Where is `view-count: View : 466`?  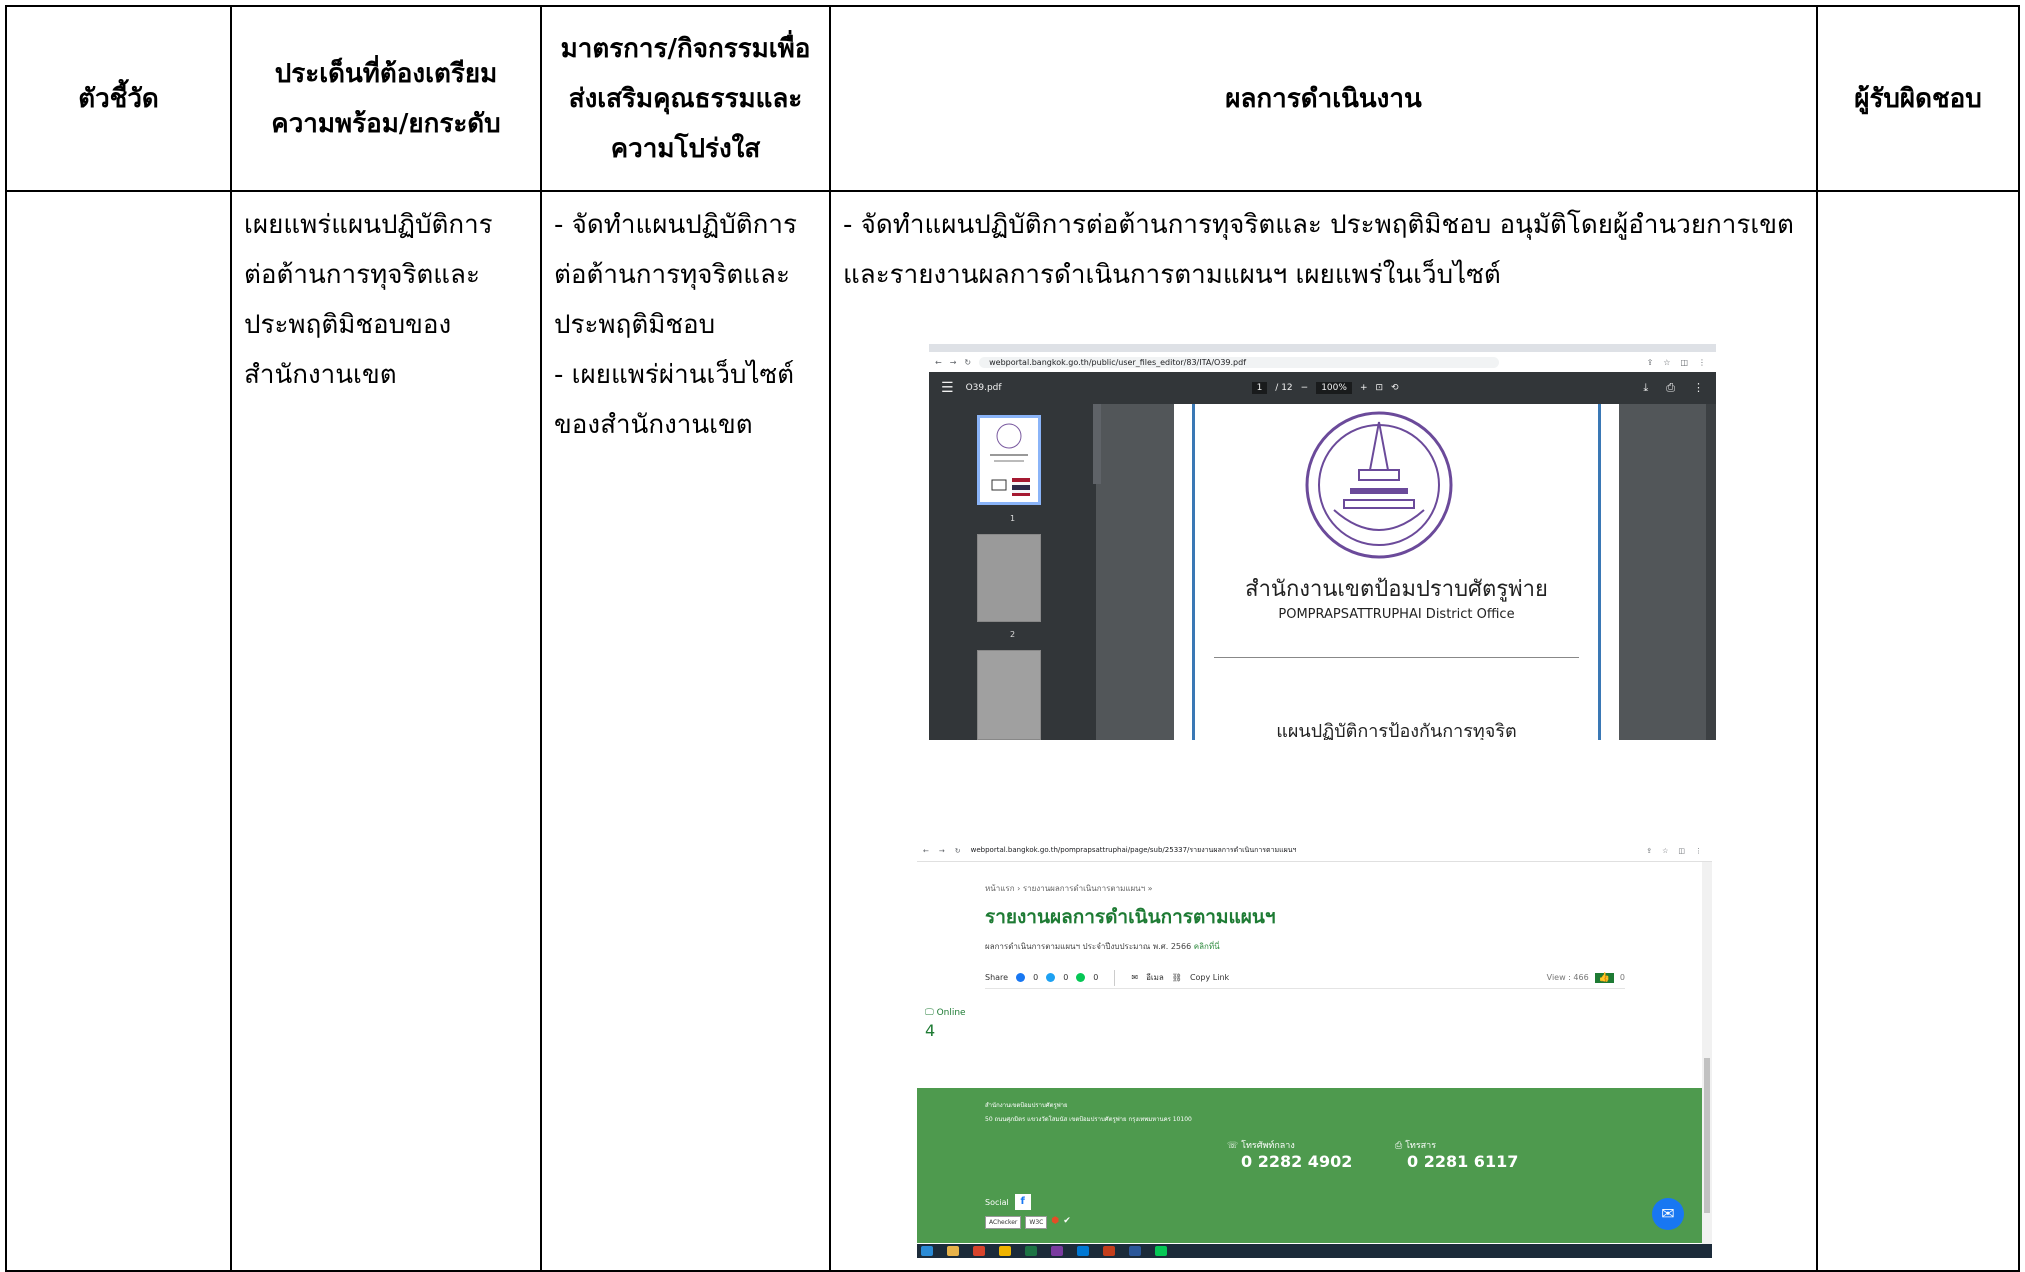 view-count: View : 466 is located at coordinates (1567, 977).